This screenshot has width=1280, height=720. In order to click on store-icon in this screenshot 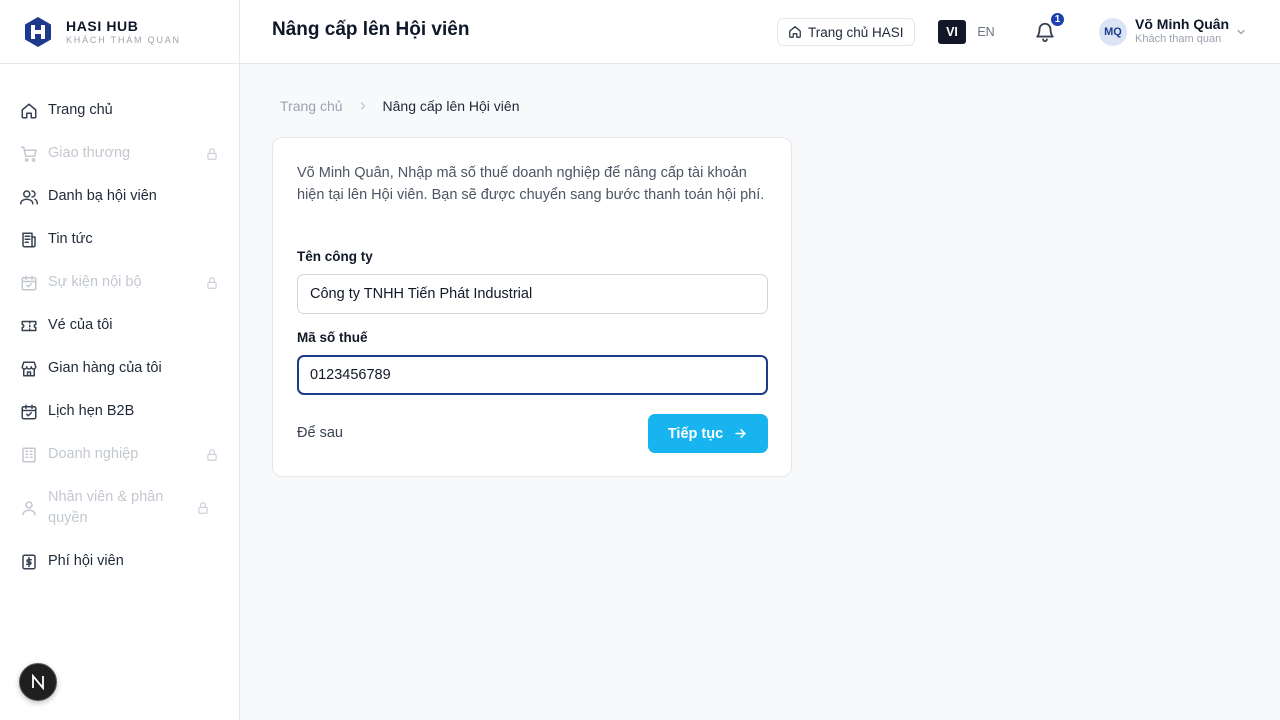, I will do `click(29, 369)`.